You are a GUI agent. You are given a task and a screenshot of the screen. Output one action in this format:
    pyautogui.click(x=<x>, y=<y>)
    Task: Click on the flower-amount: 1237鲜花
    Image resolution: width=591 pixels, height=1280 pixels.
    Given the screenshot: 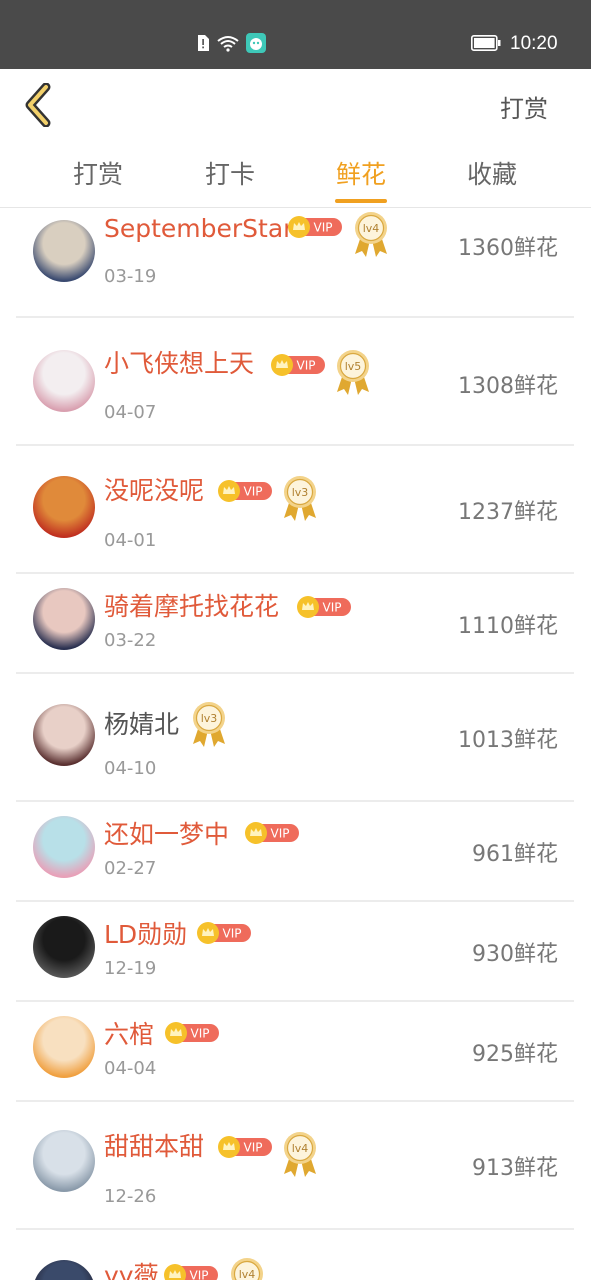 What is the action you would take?
    pyautogui.click(x=508, y=512)
    